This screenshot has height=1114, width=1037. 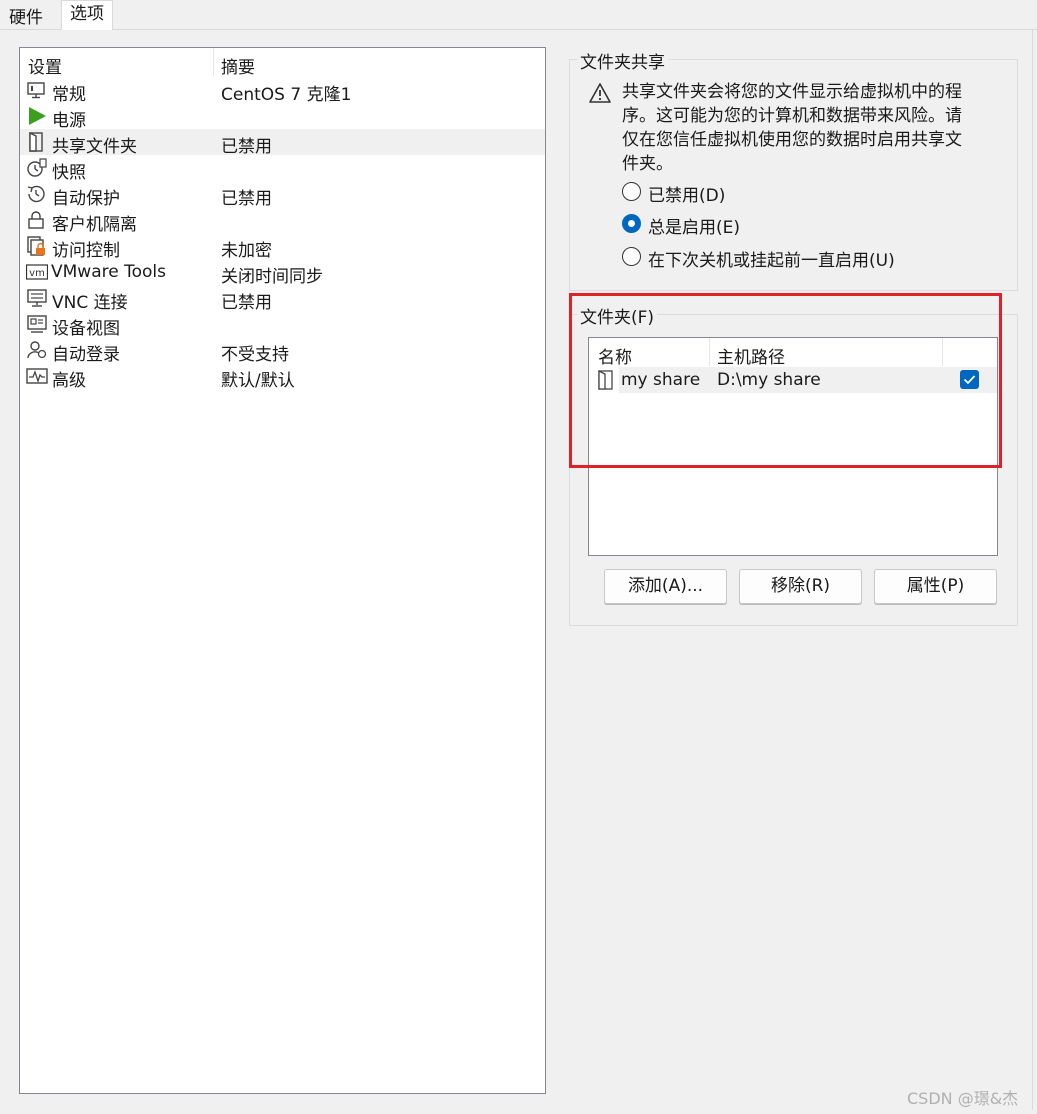 I want to click on settings-item-summary: CentOS 7 克隆1, so click(x=286, y=95).